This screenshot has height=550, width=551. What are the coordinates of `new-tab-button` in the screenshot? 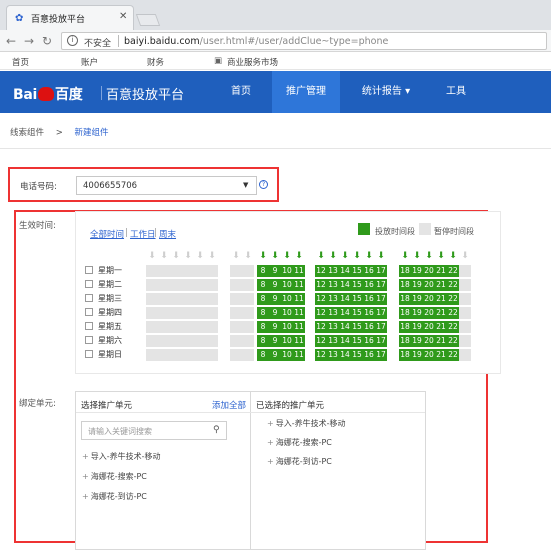 It's located at (148, 20).